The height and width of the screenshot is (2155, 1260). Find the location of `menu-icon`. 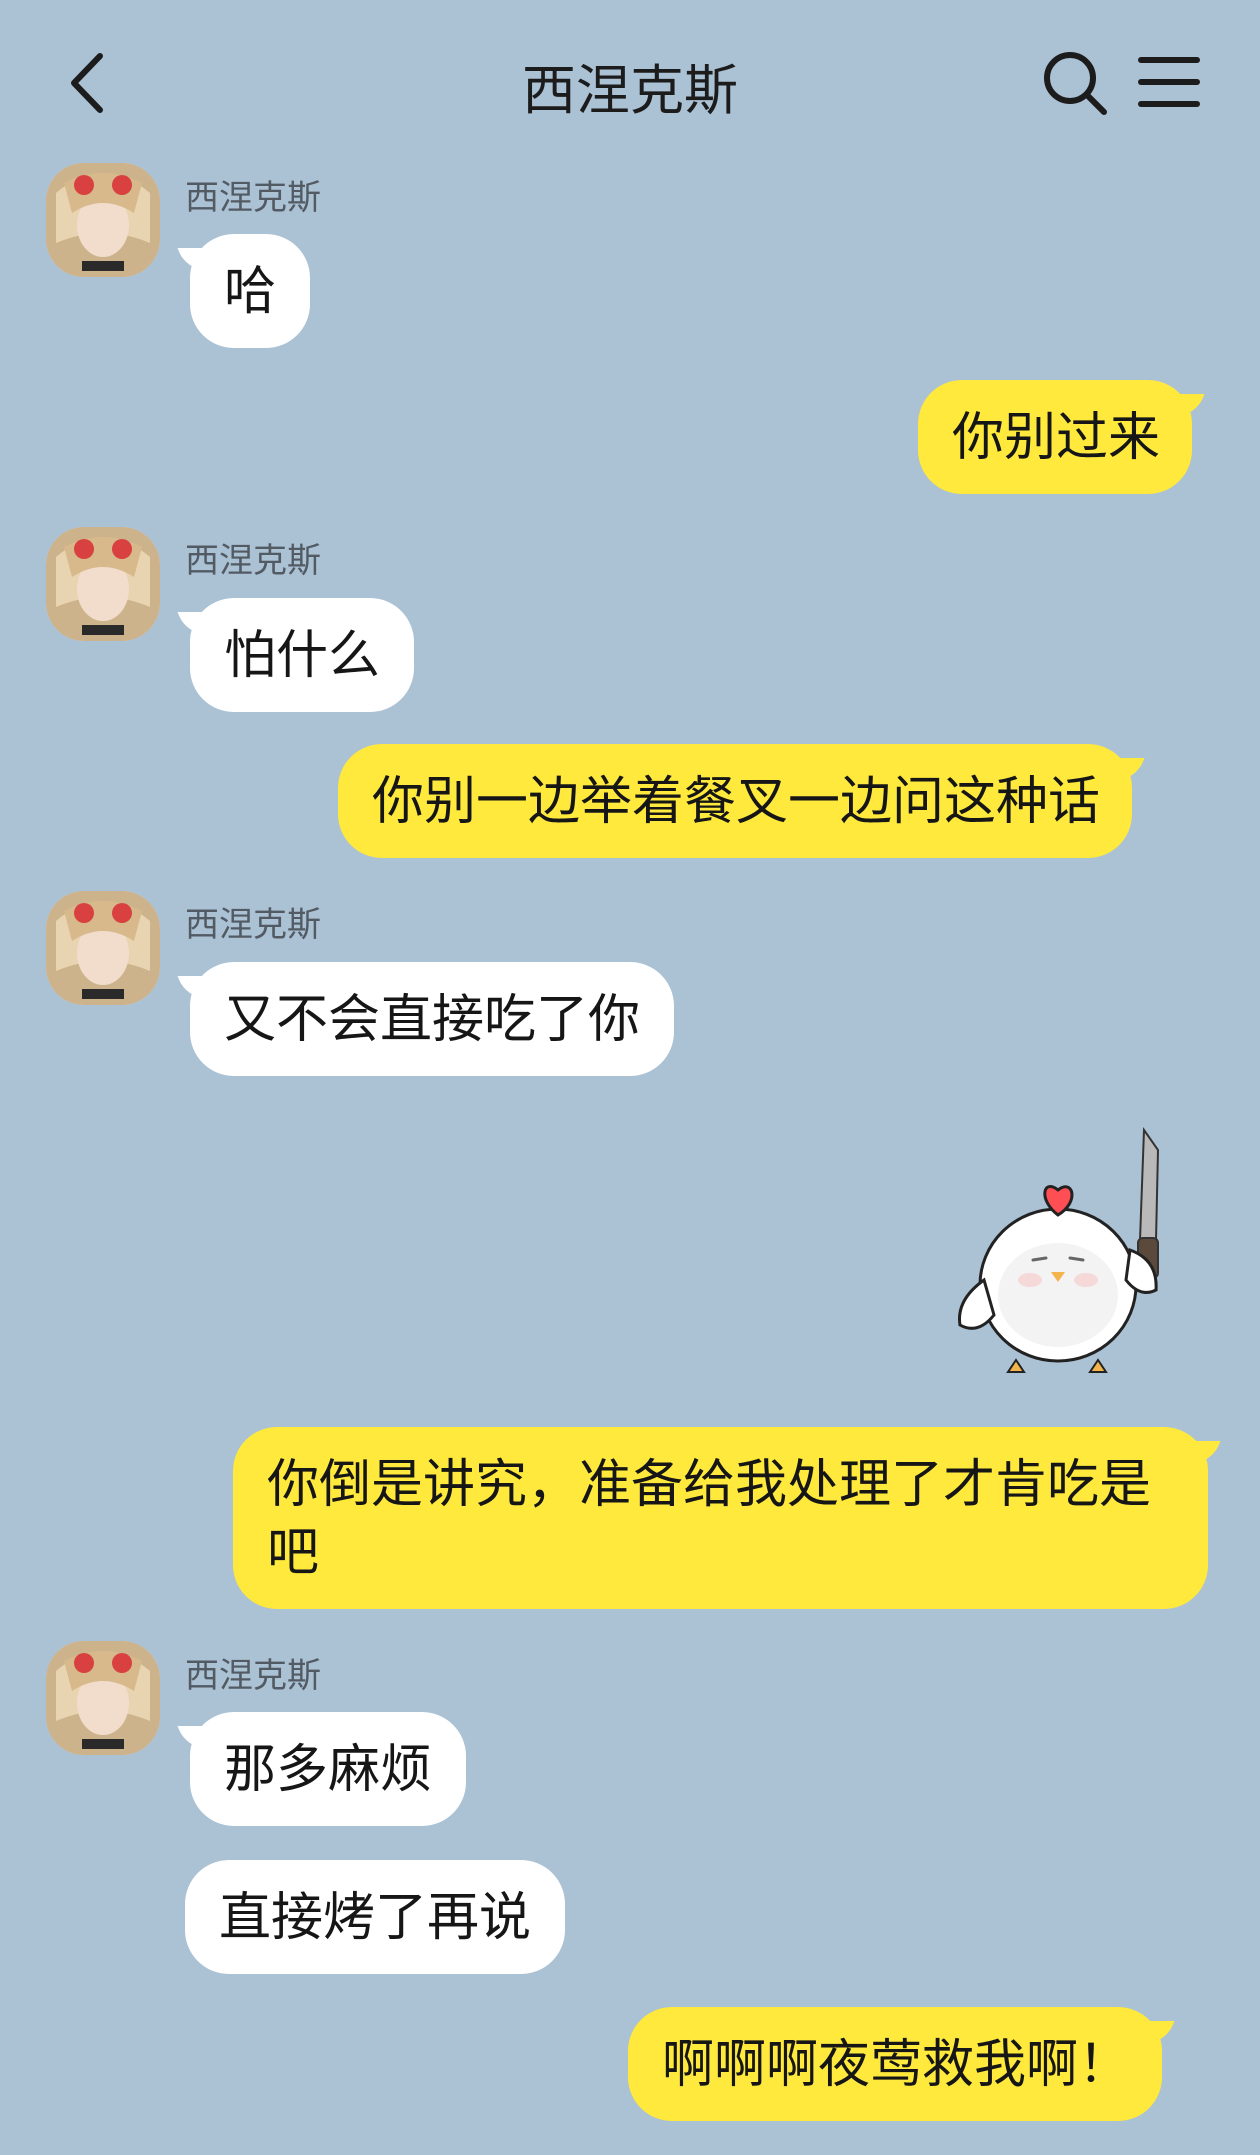

menu-icon is located at coordinates (1169, 82).